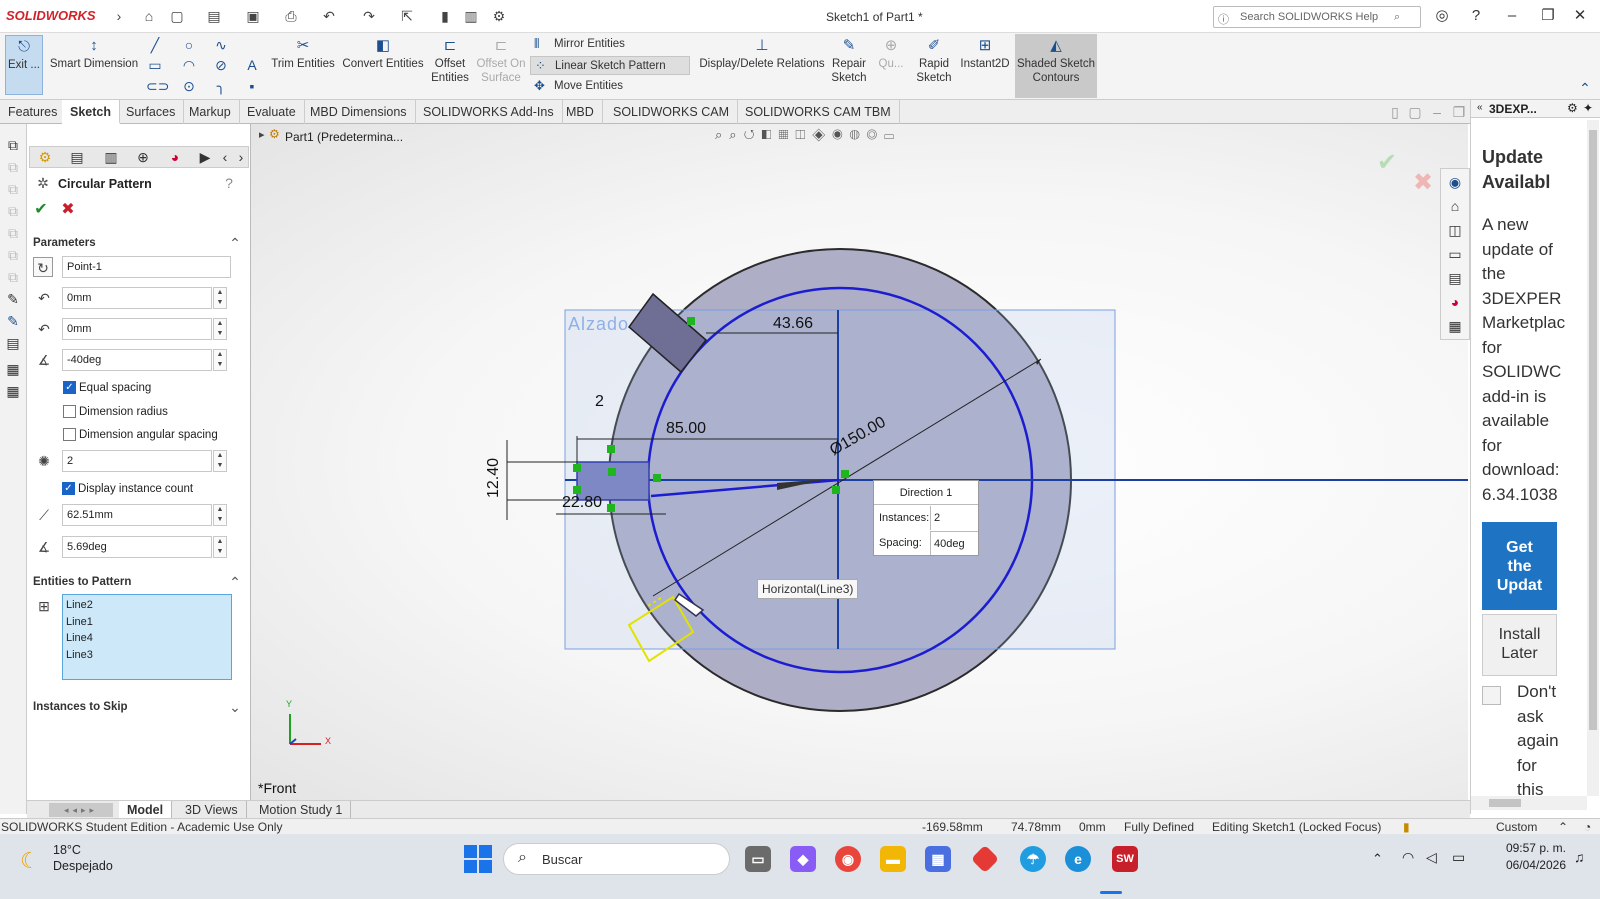  I want to click on properties-icon: ⧉, so click(13, 211).